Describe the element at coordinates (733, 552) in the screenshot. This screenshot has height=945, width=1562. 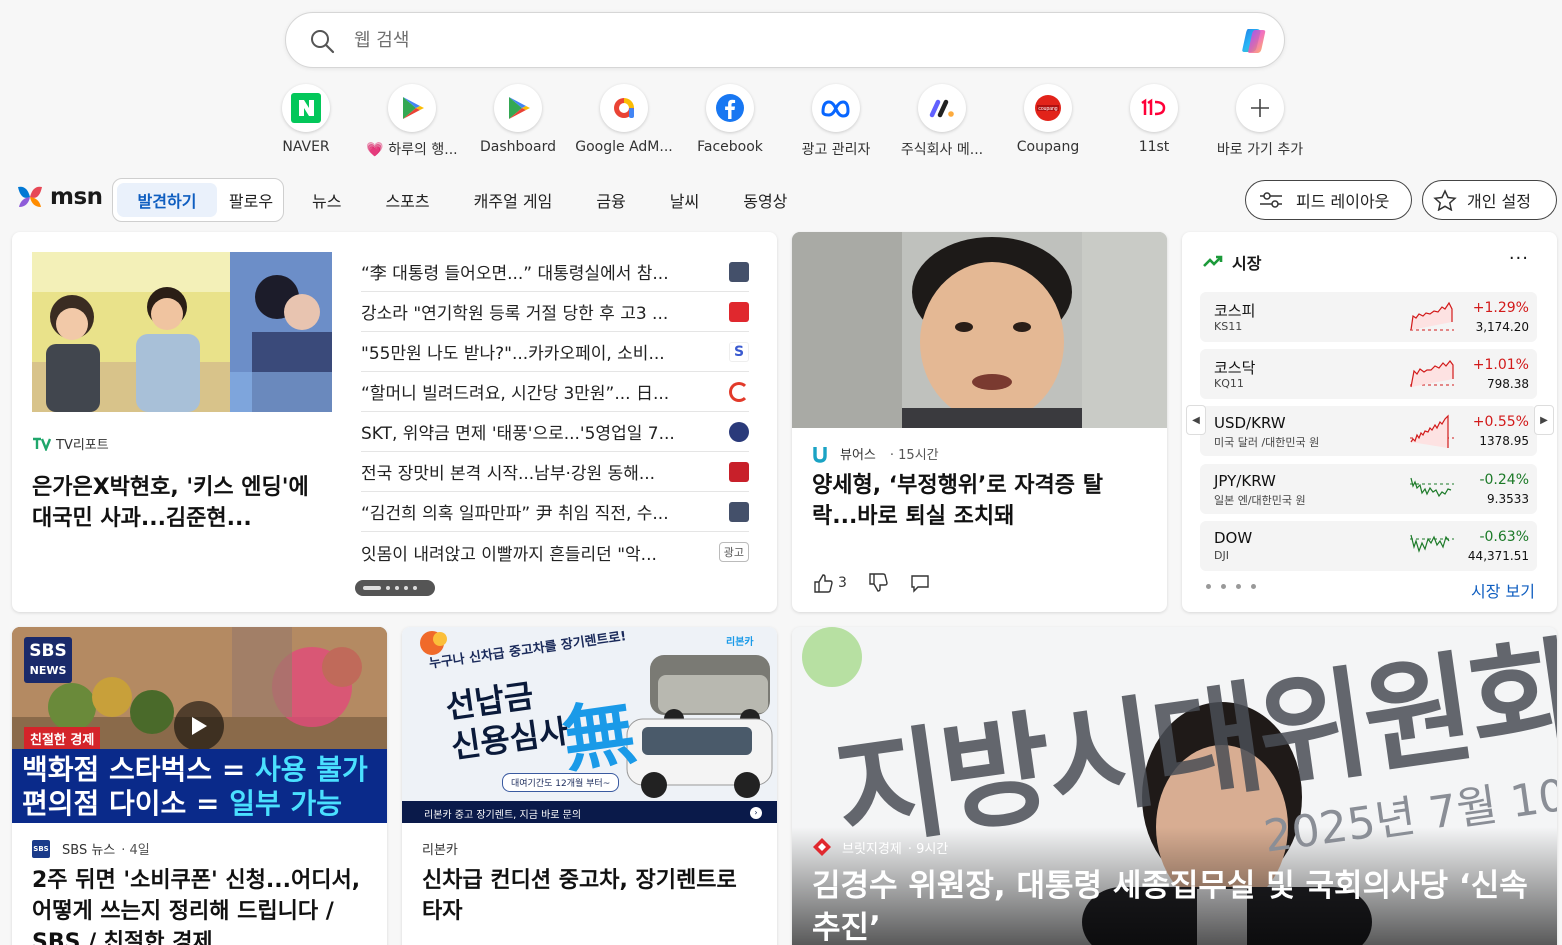
I see `ad-badge: 광고` at that location.